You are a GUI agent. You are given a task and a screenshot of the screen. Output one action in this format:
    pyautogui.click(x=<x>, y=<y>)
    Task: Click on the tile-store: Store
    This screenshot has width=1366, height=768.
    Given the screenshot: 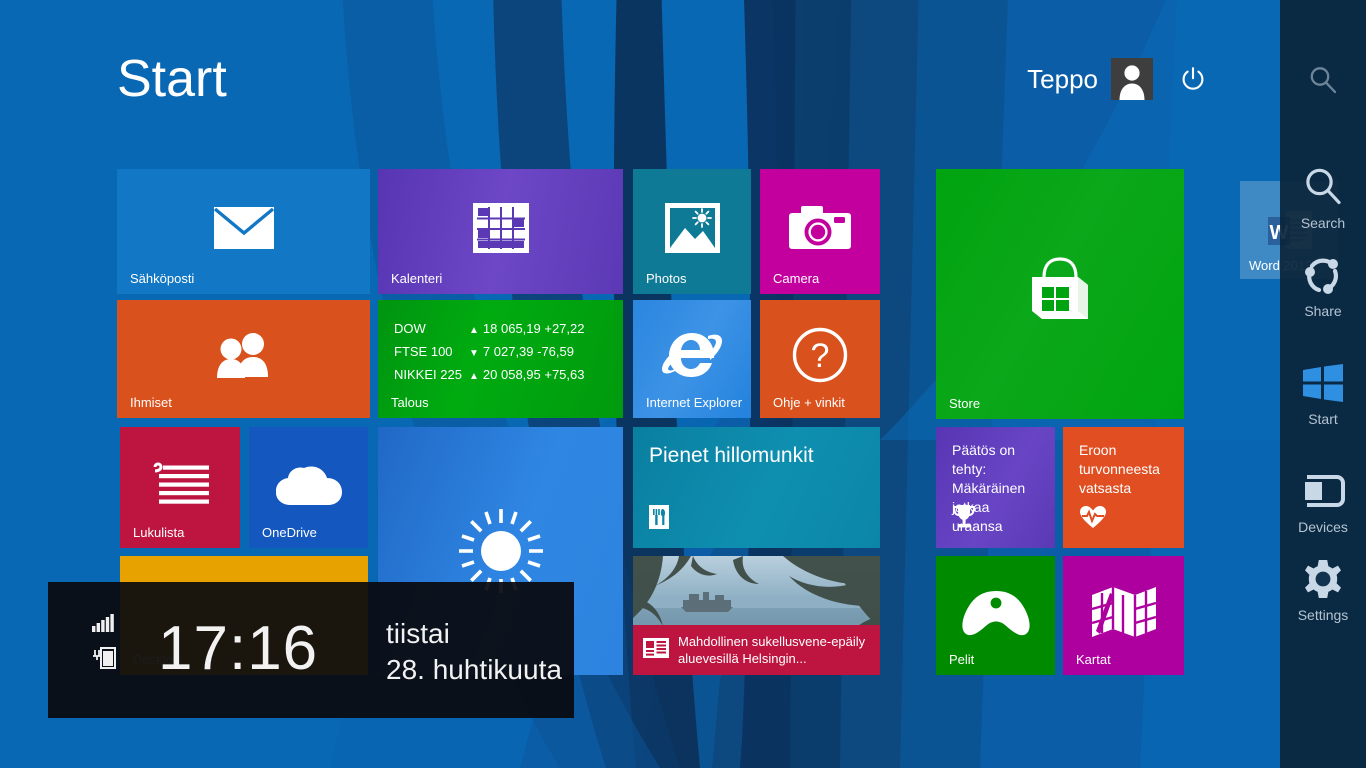 What is the action you would take?
    pyautogui.click(x=1060, y=294)
    